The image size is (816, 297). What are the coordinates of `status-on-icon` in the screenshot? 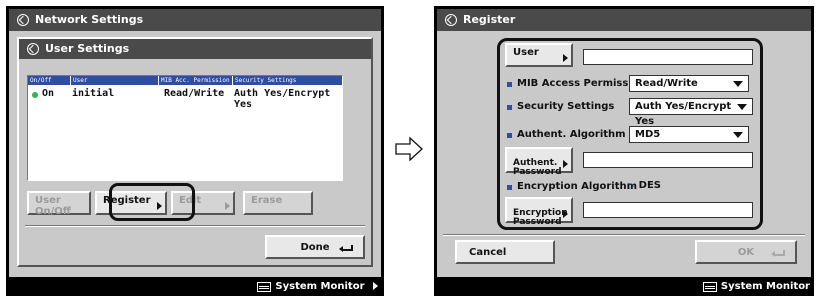 It's located at (35, 95).